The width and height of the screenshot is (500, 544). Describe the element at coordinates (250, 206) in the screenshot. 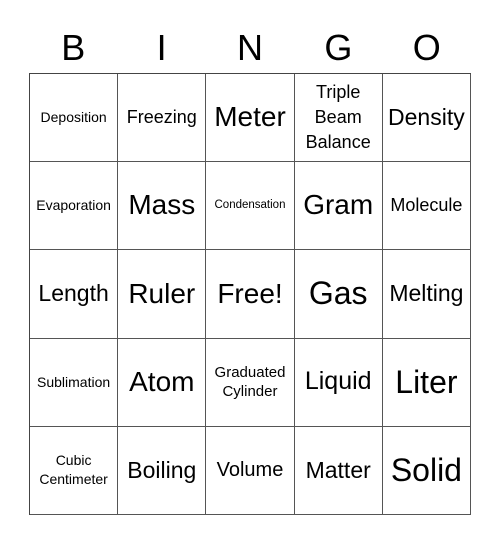

I see `bingo-cell: Condensation` at that location.